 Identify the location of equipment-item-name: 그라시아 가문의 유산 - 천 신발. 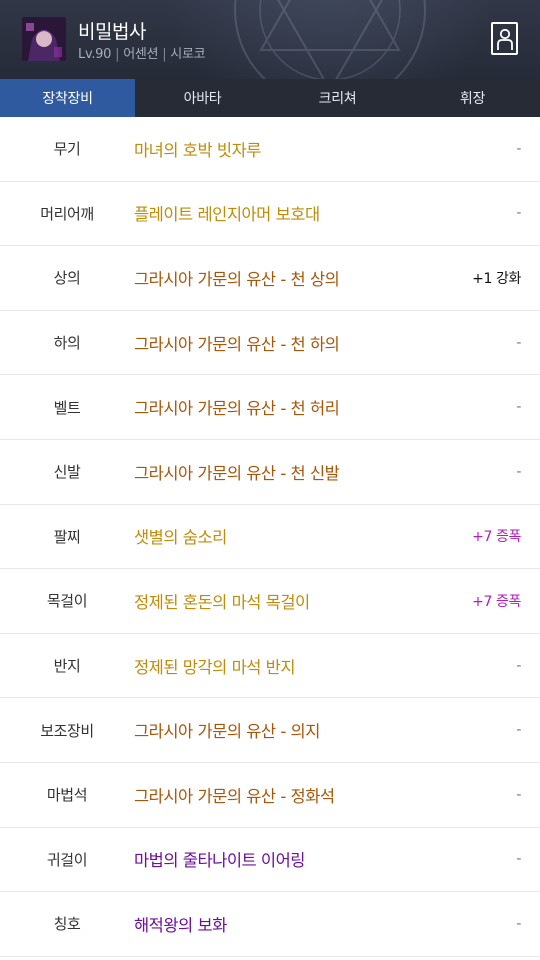
(337, 472).